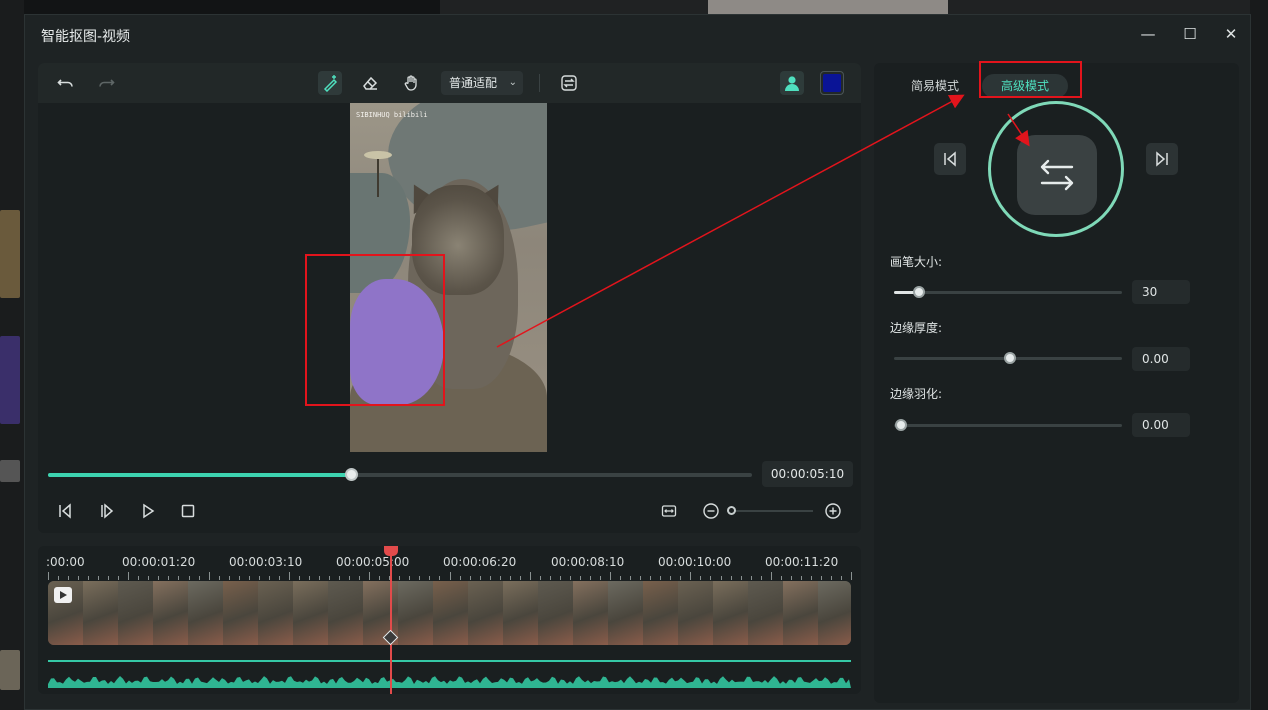 The width and height of the screenshot is (1268, 710). I want to click on swap-icon, so click(569, 83).